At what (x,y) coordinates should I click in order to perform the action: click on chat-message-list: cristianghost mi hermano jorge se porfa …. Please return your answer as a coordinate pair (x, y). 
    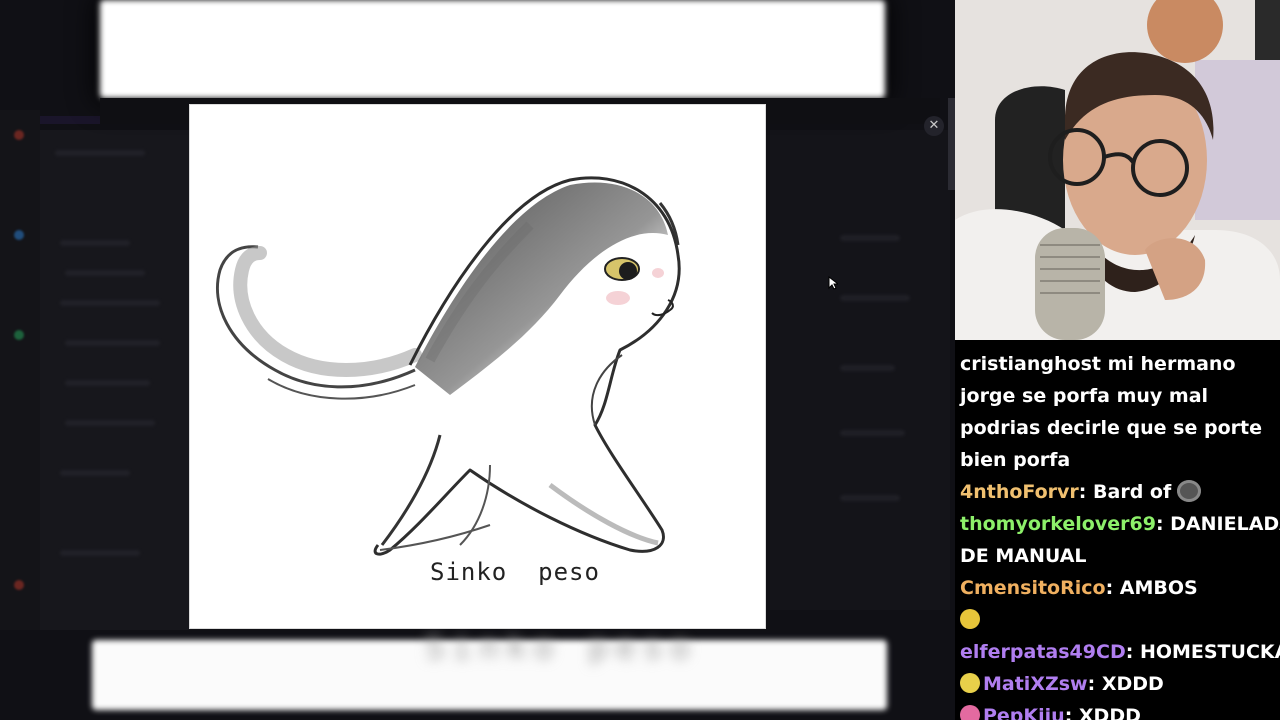
    Looking at the image, I should click on (1120, 534).